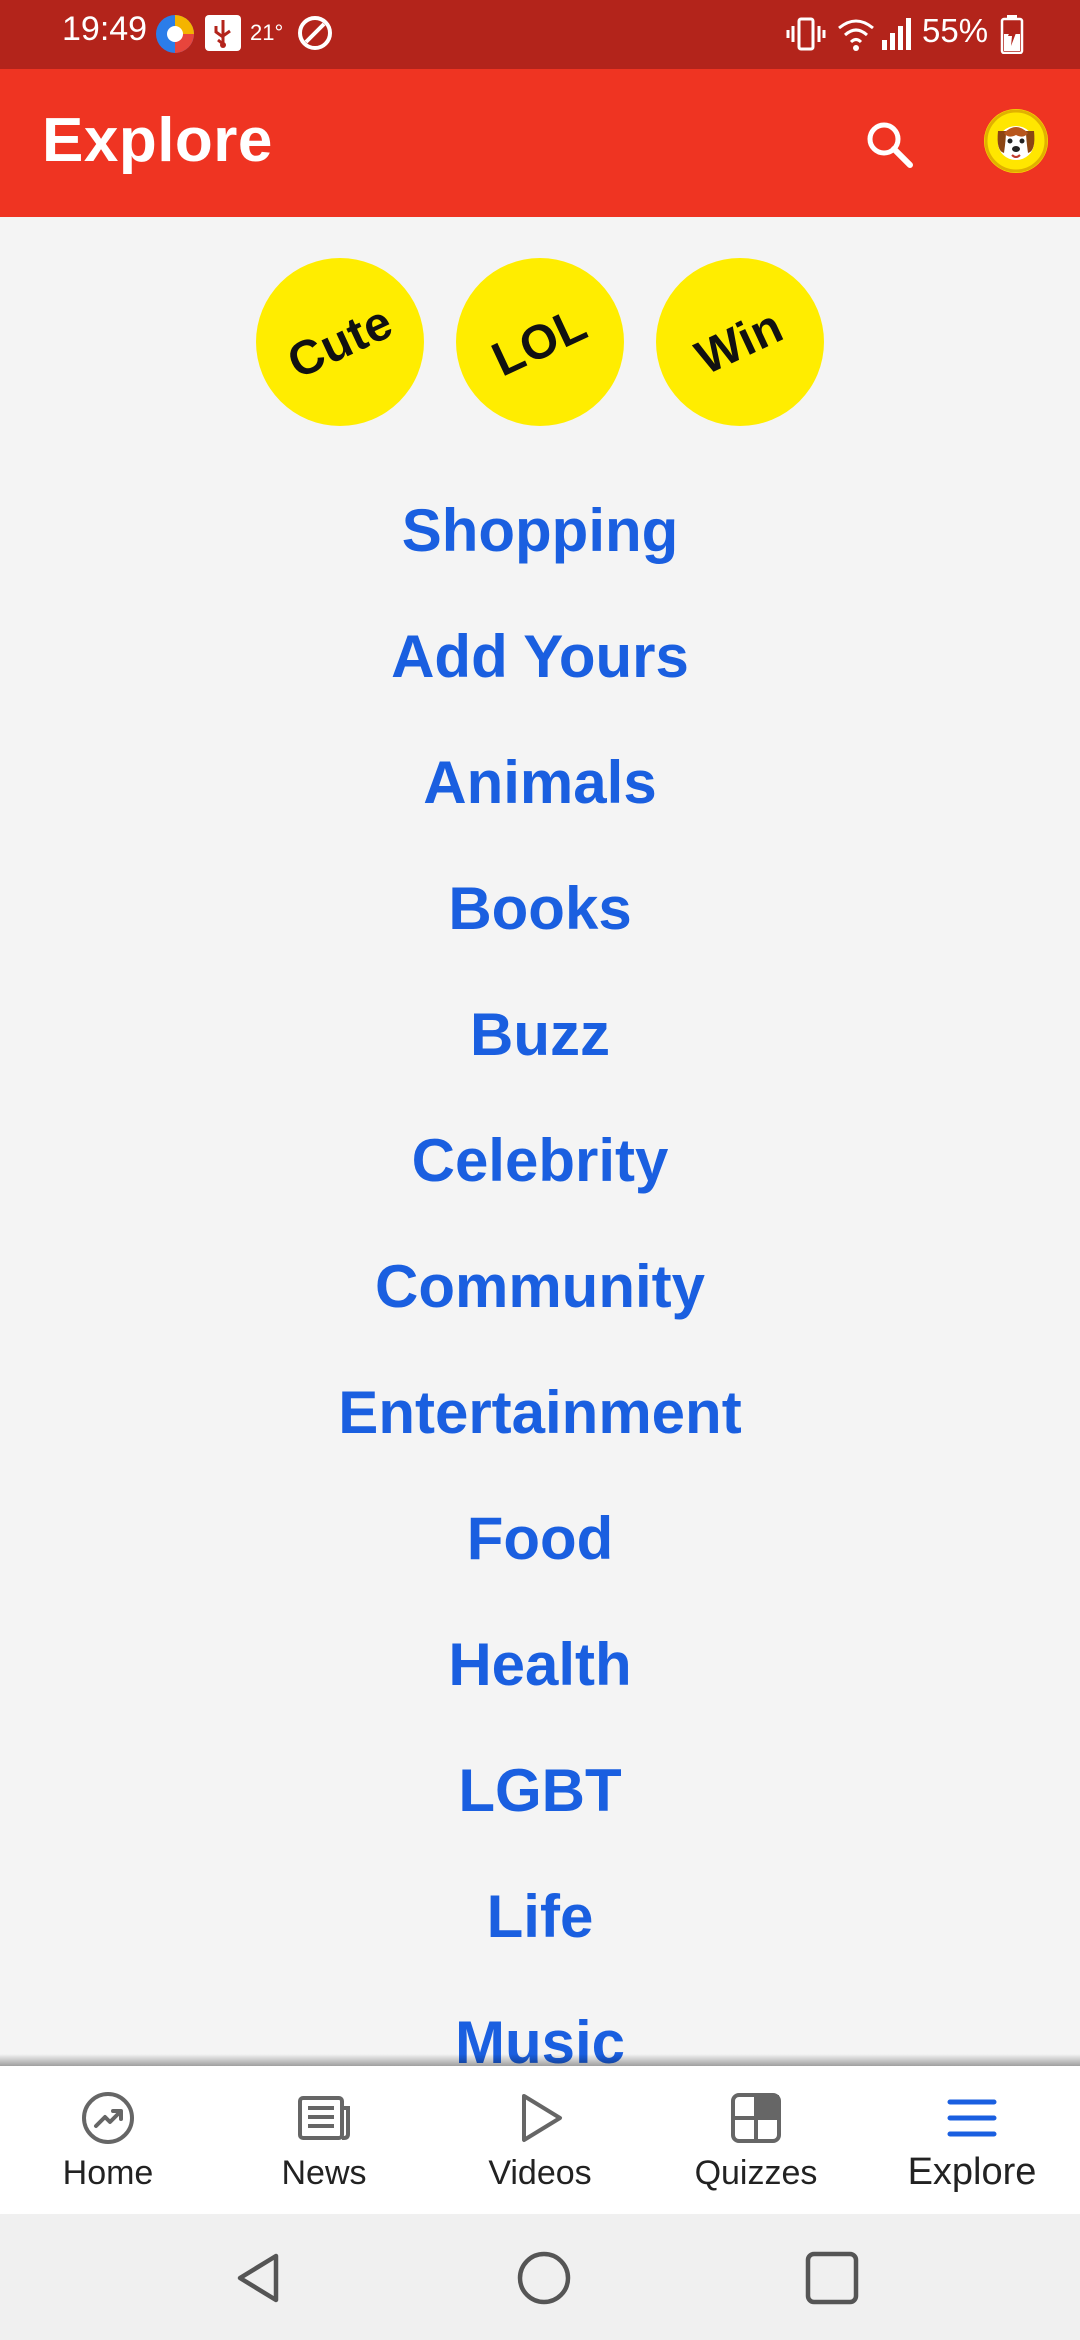  I want to click on recents-icon, so click(832, 2278).